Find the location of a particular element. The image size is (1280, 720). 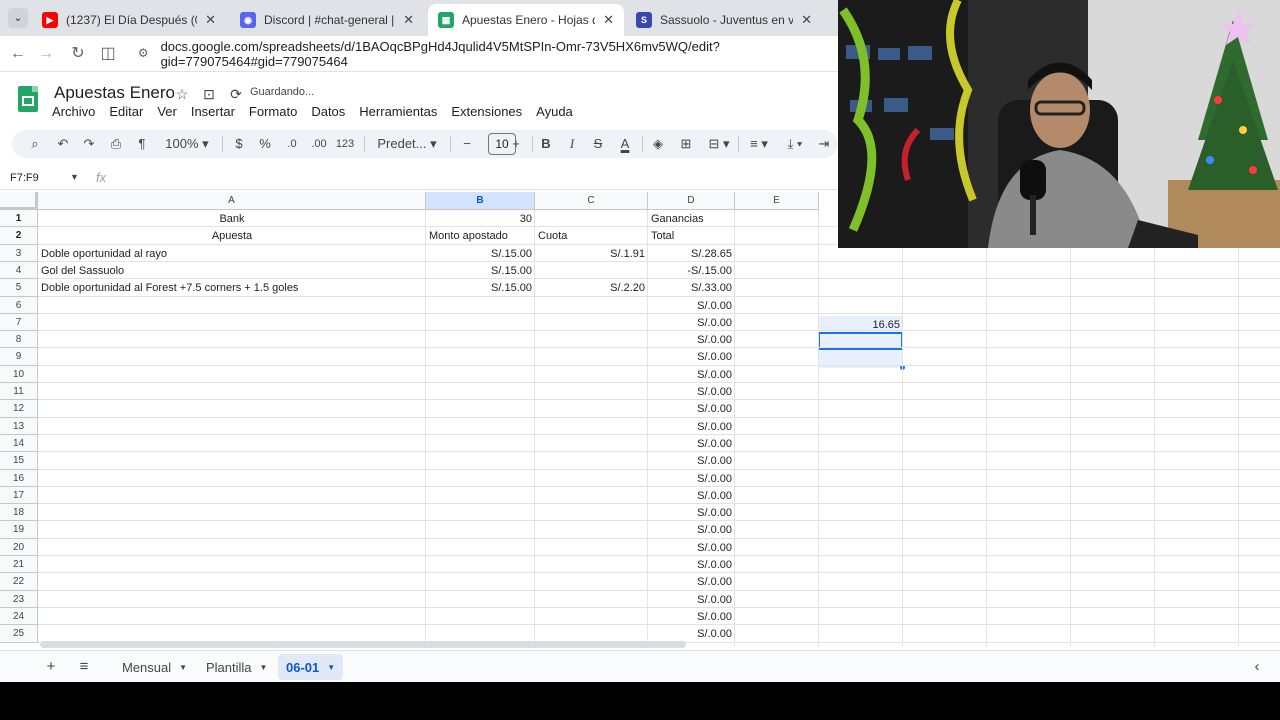

sheets-logo-icon is located at coordinates (28, 99).